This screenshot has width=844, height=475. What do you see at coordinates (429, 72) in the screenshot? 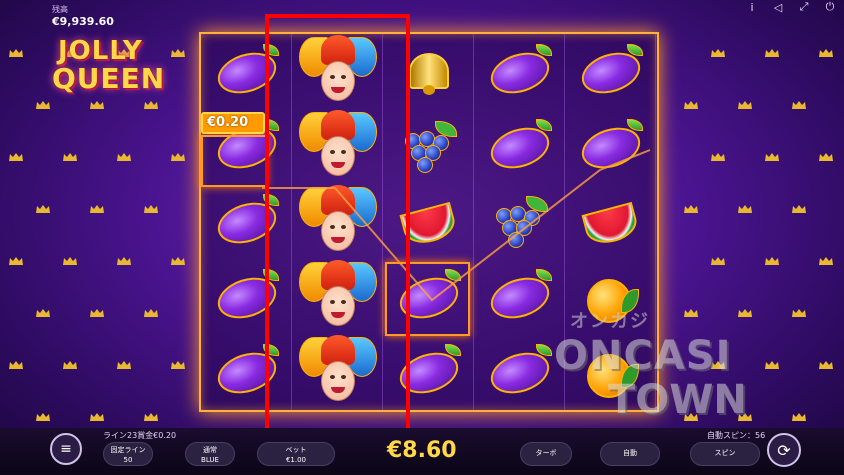
I see `bell-symbol-icon` at bounding box center [429, 72].